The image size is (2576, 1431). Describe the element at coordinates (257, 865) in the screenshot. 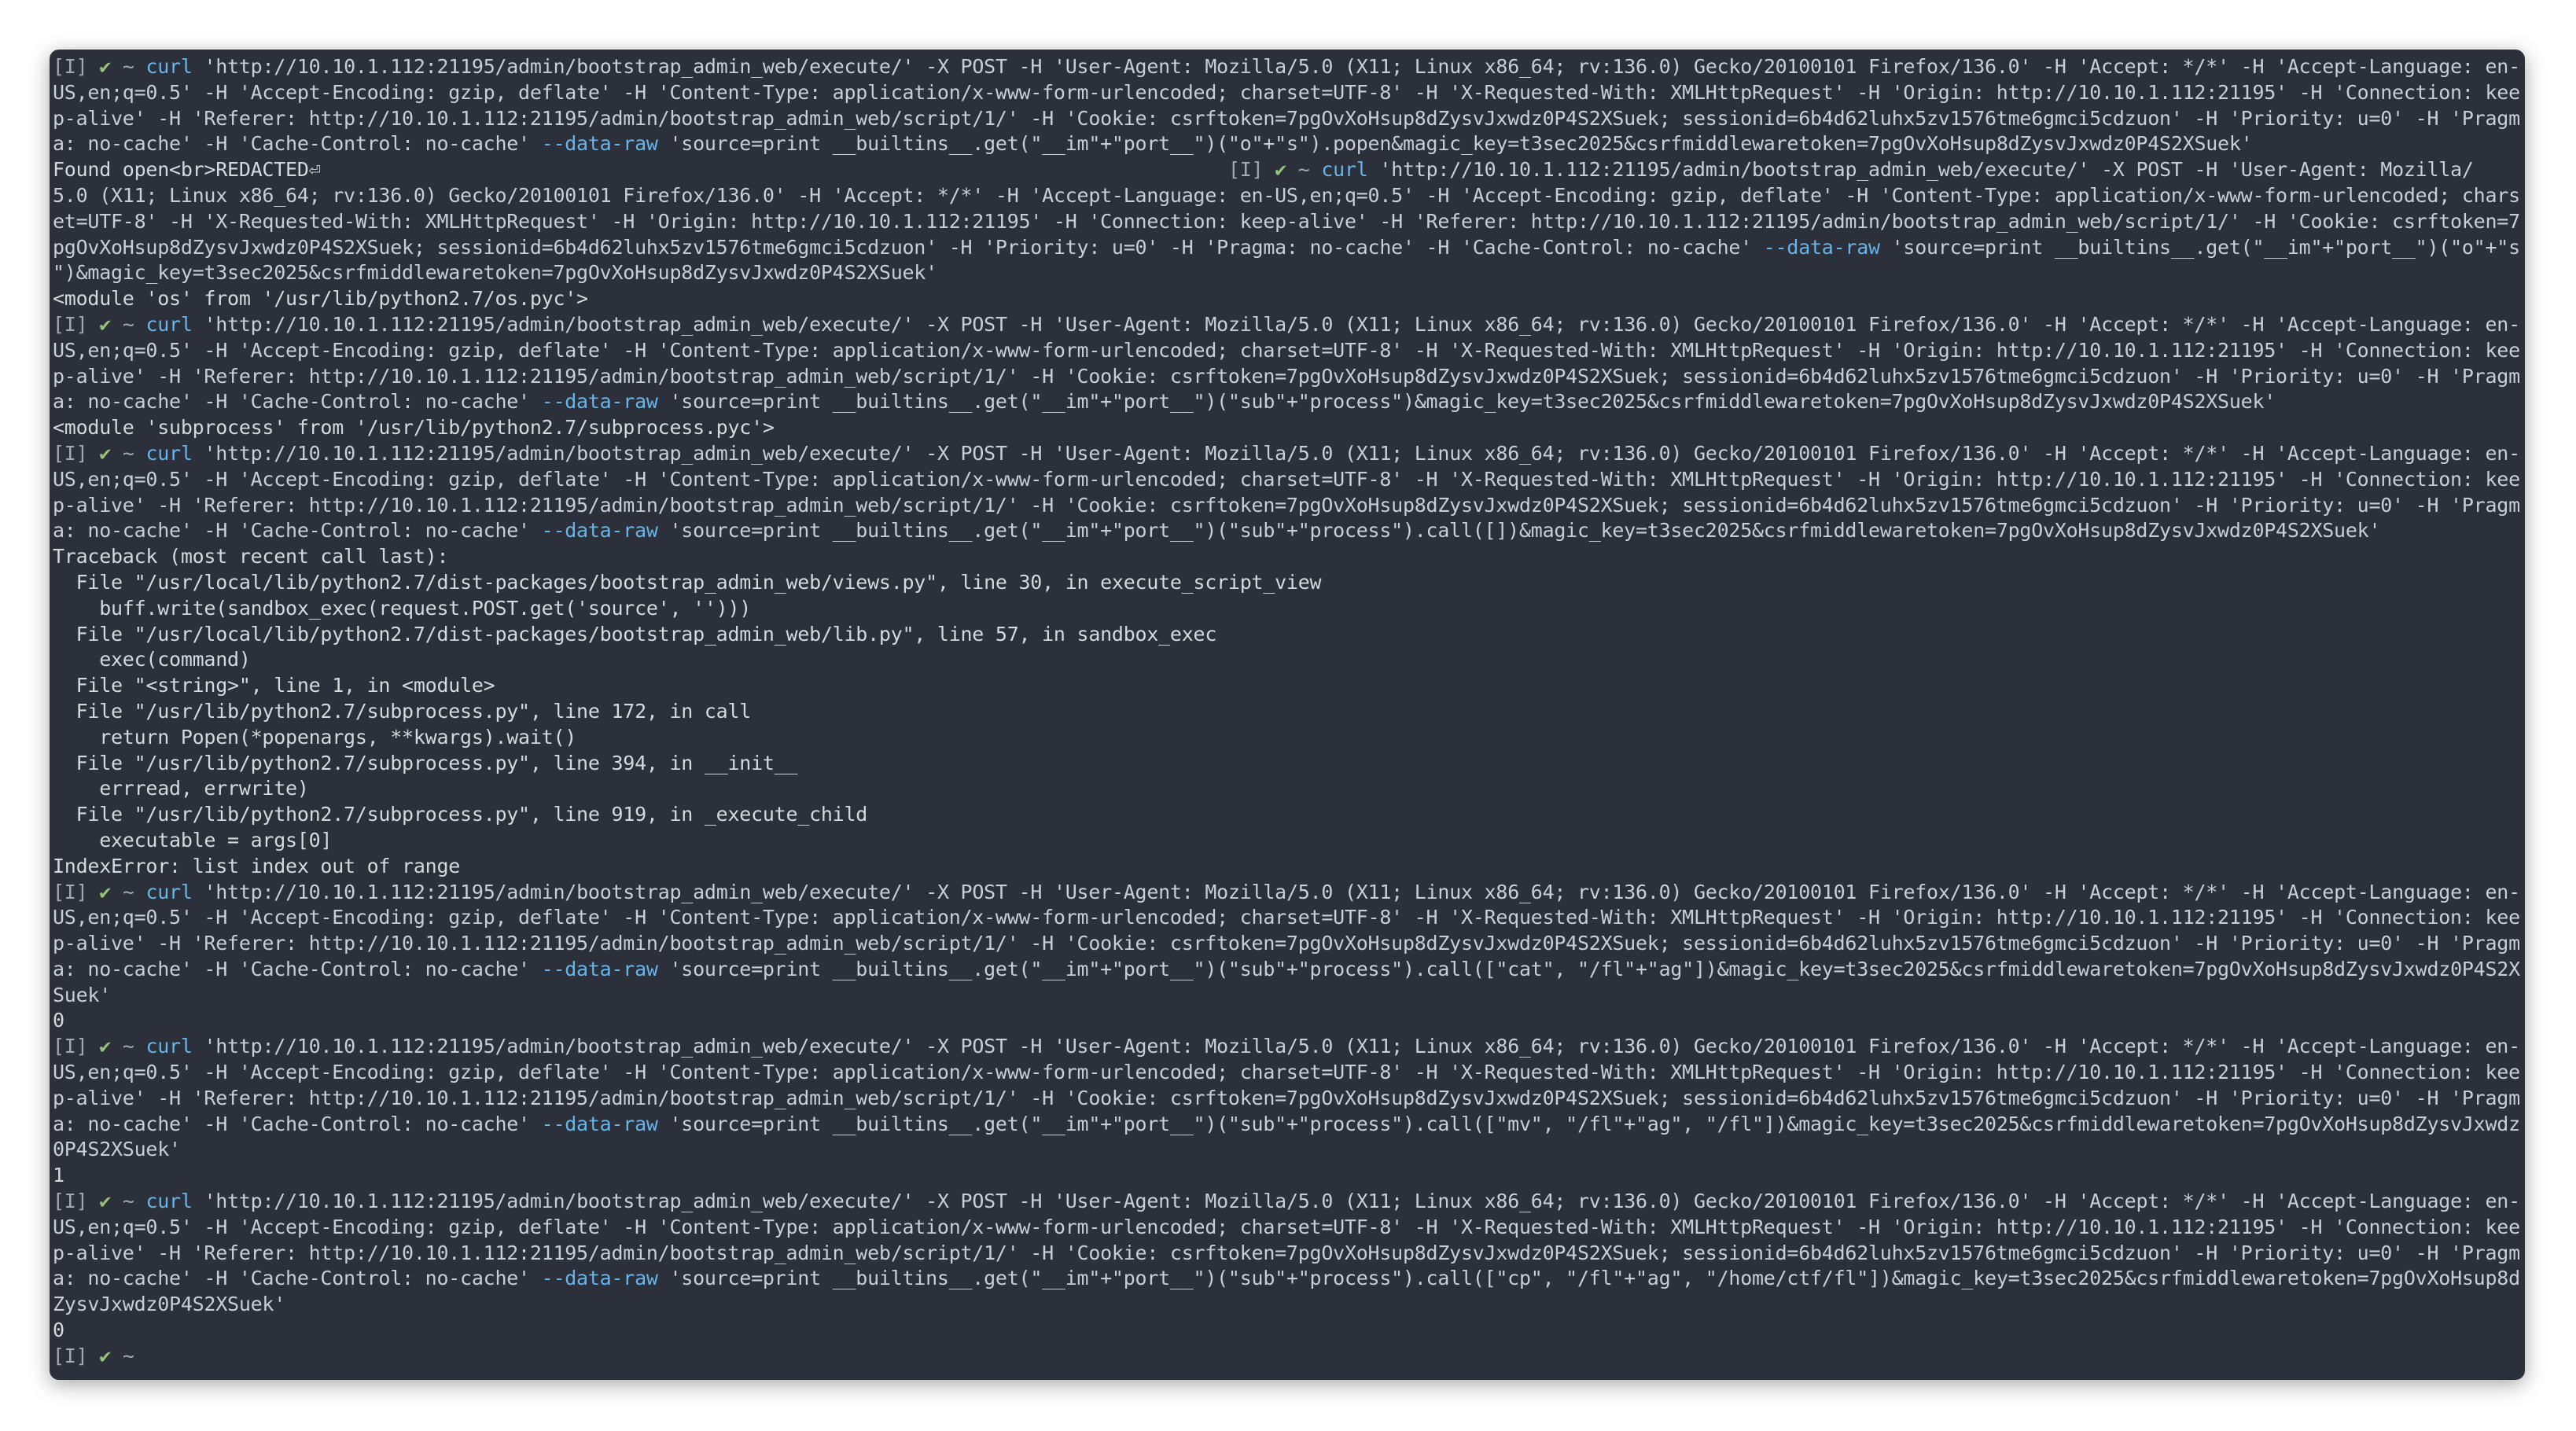

I see `output-text: IndexError: list index out of range` at that location.